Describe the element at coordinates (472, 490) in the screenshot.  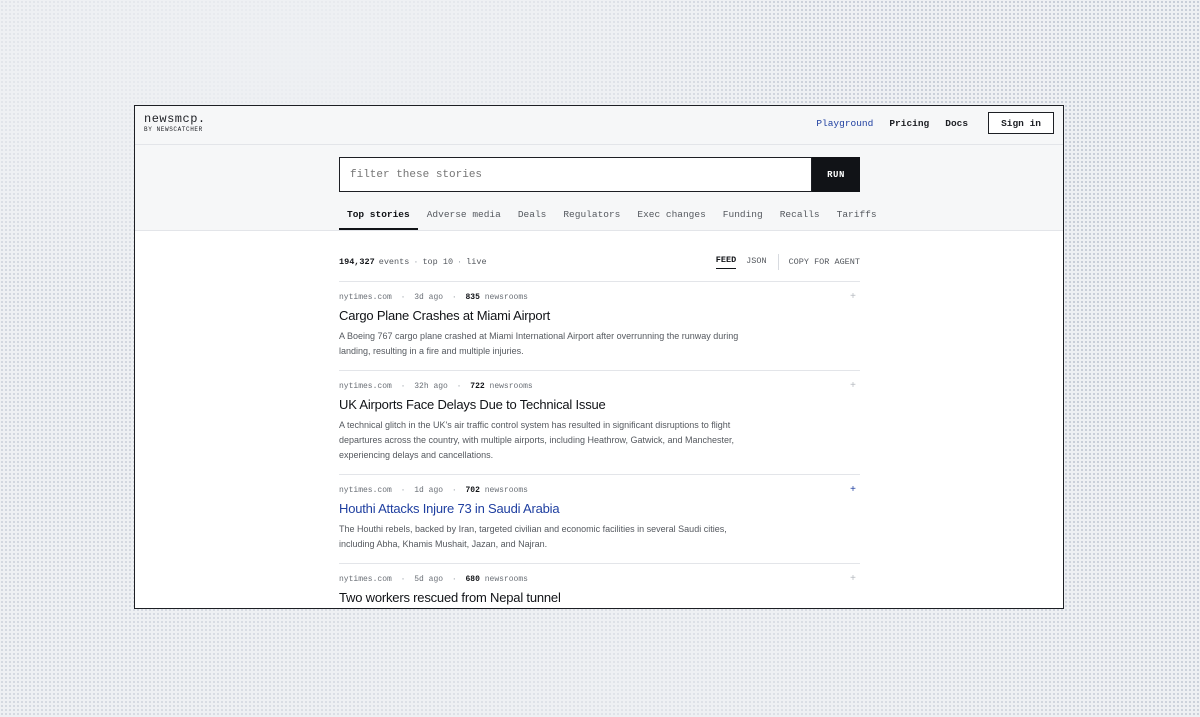
I see `story-newsroom-count: 702` at that location.